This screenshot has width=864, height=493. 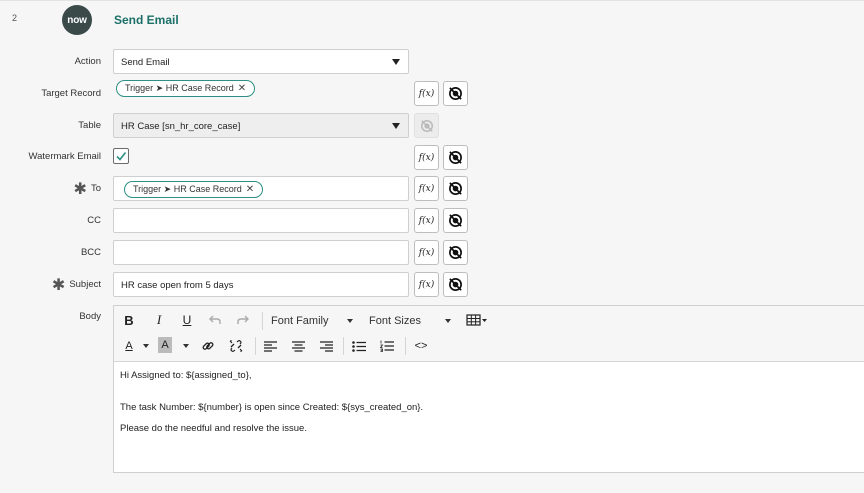 I want to click on now-logo: now, so click(x=77, y=20).